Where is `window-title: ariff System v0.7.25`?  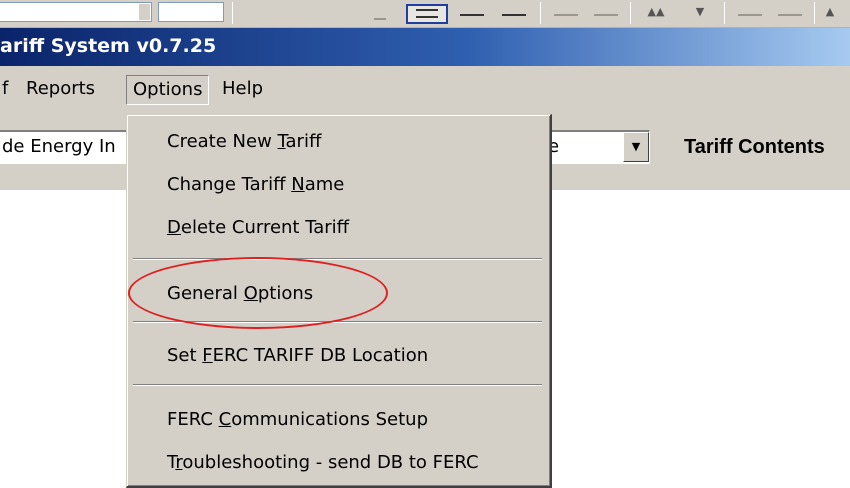
window-title: ariff System v0.7.25 is located at coordinates (108, 46).